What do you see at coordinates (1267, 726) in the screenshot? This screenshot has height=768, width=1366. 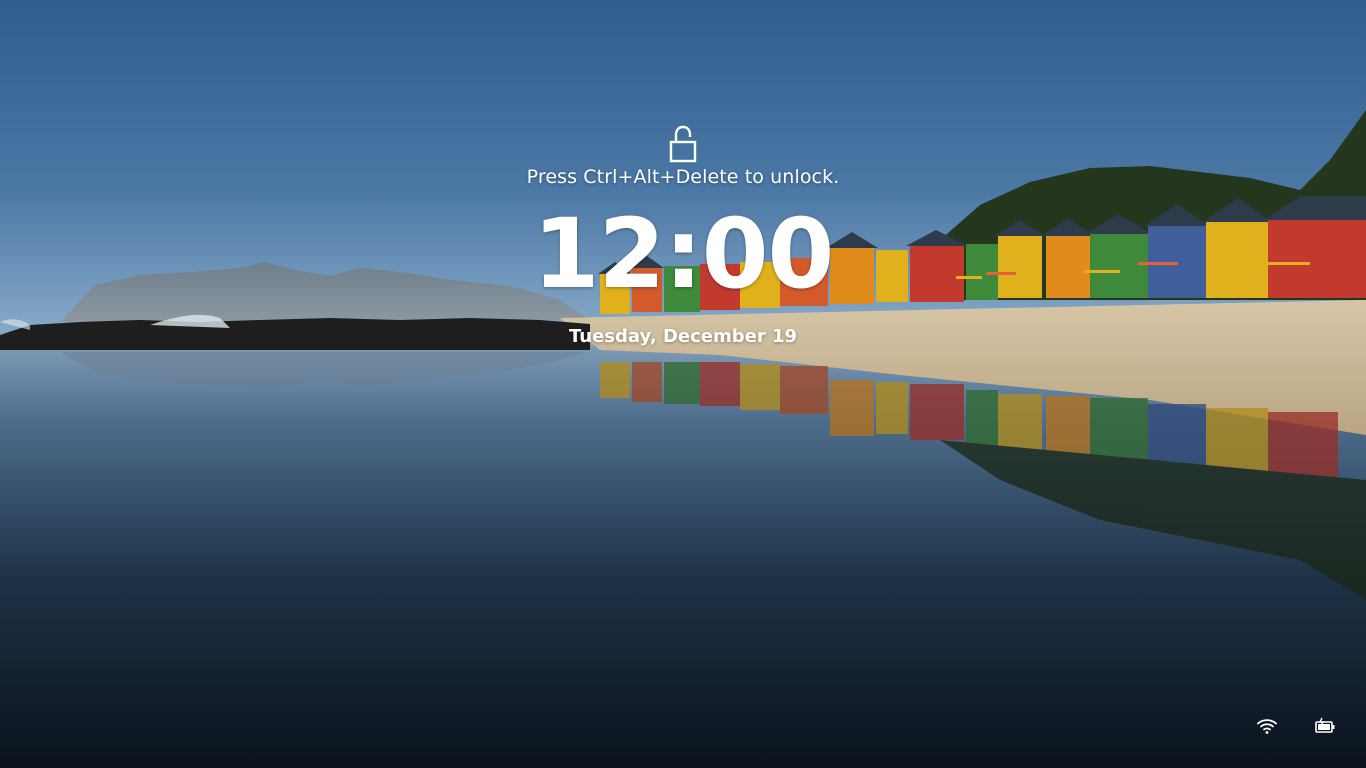 I see `wifi-icon` at bounding box center [1267, 726].